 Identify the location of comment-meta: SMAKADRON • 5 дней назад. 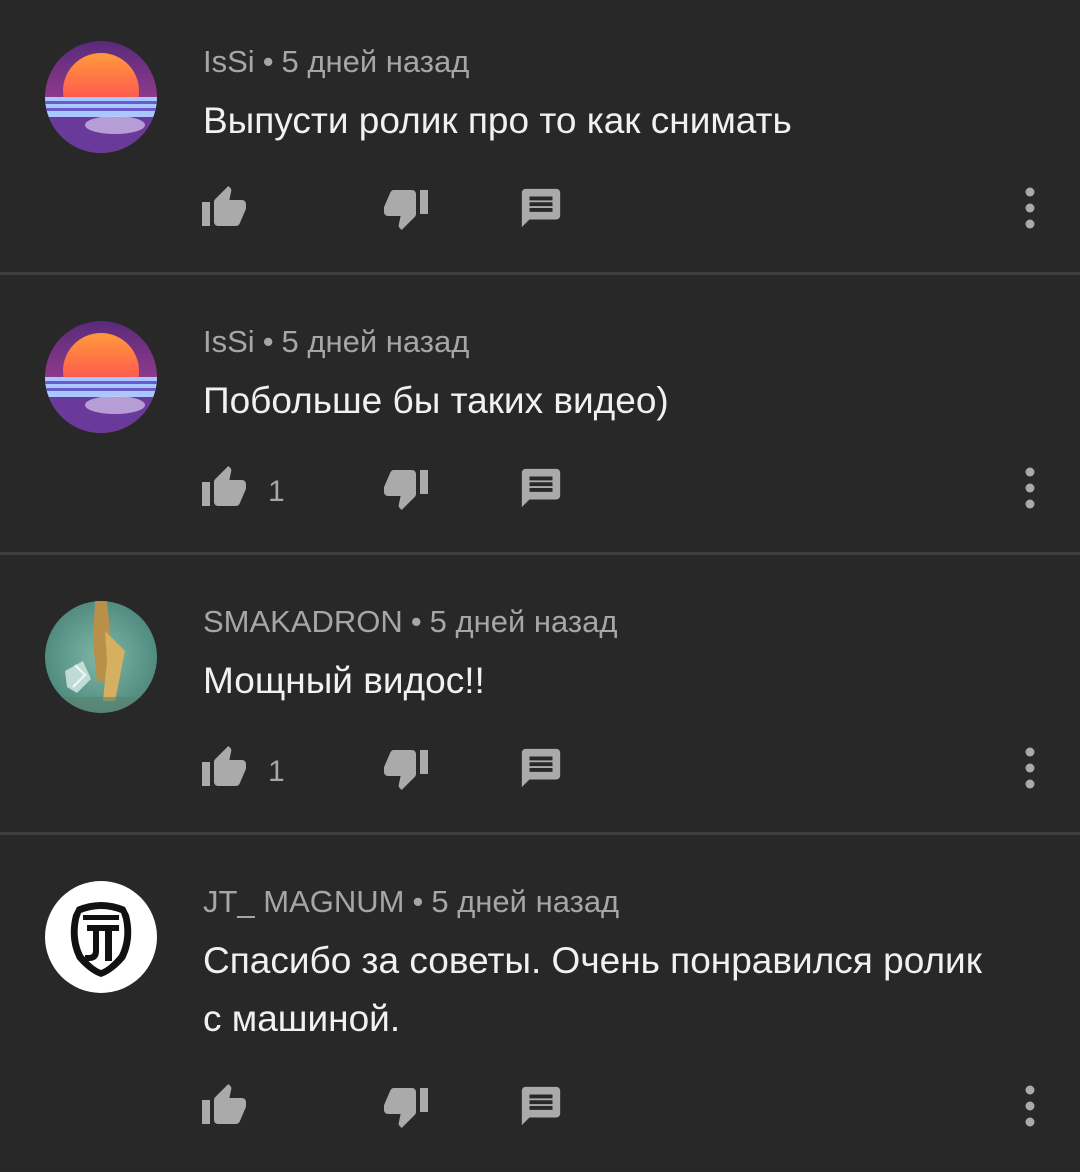
(410, 622).